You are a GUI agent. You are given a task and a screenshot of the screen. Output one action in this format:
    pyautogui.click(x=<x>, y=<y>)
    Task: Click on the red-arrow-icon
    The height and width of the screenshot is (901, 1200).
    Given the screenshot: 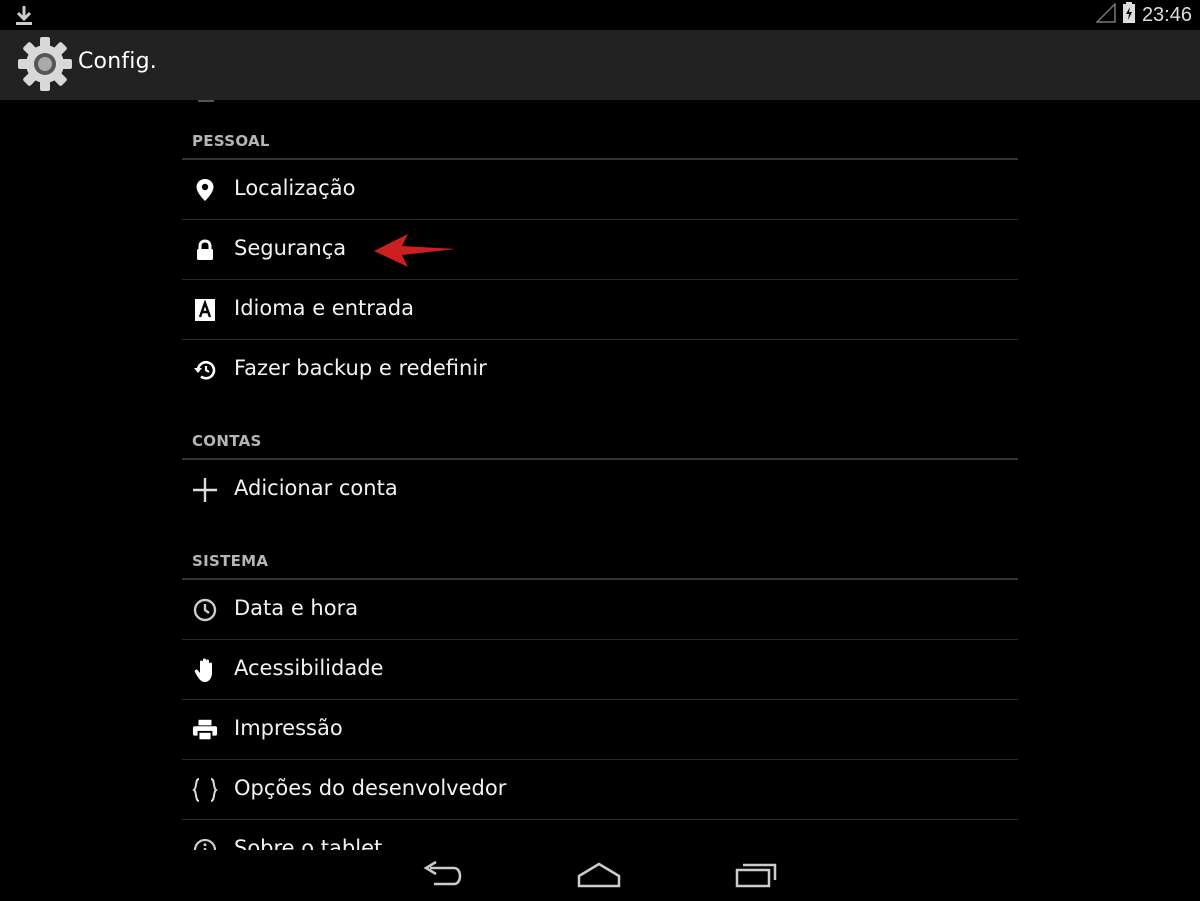 What is the action you would take?
    pyautogui.click(x=415, y=250)
    